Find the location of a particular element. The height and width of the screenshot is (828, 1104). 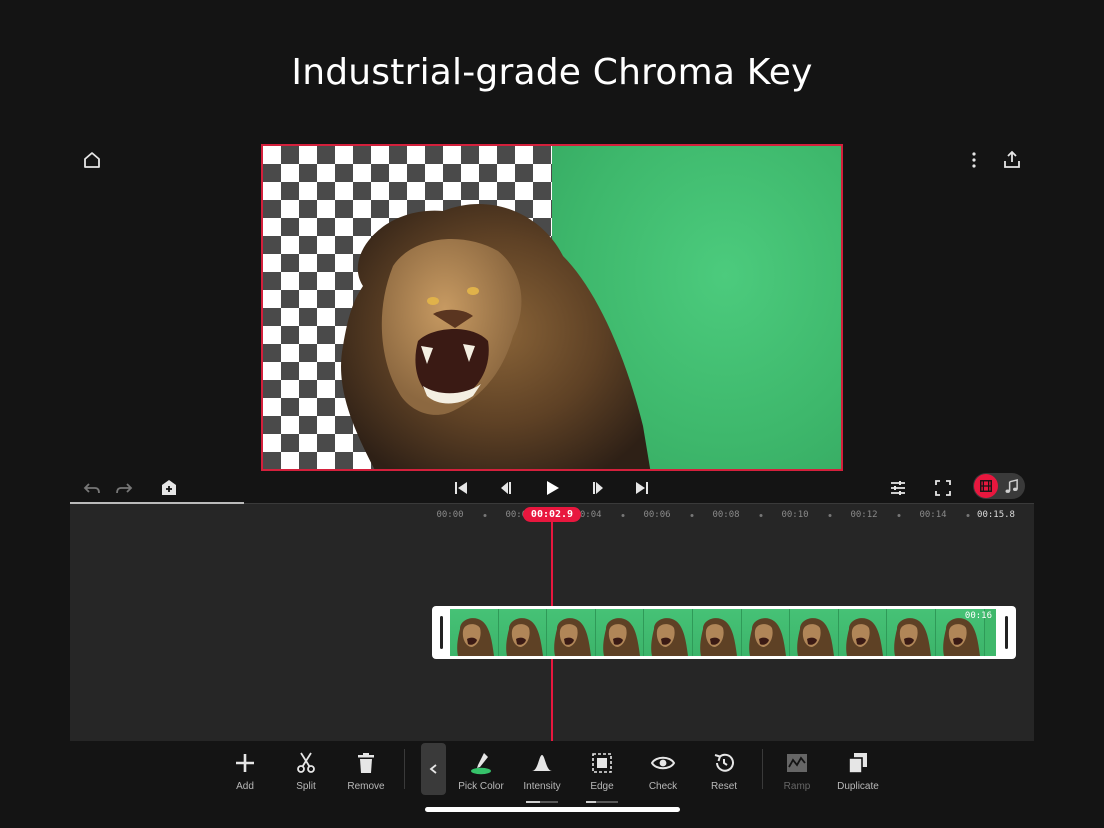

headline: Industrial-grade Chroma Key is located at coordinates (552, 72).